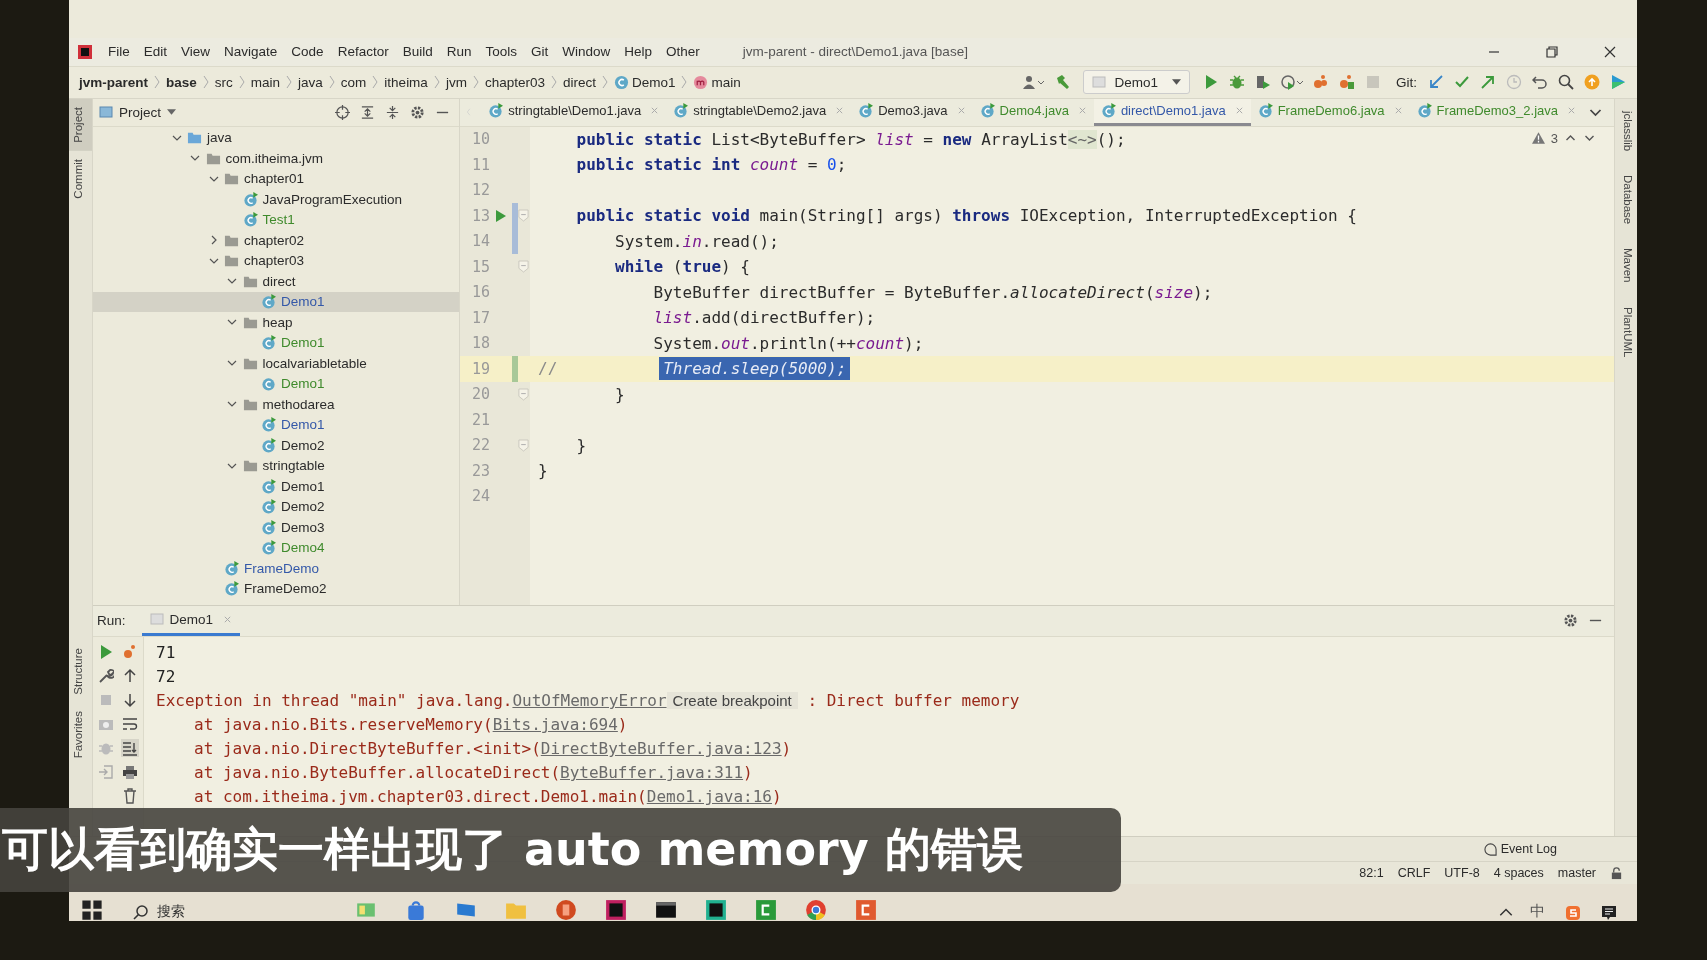 The image size is (1707, 960). I want to click on tab-label: Demo3.java, so click(913, 111).